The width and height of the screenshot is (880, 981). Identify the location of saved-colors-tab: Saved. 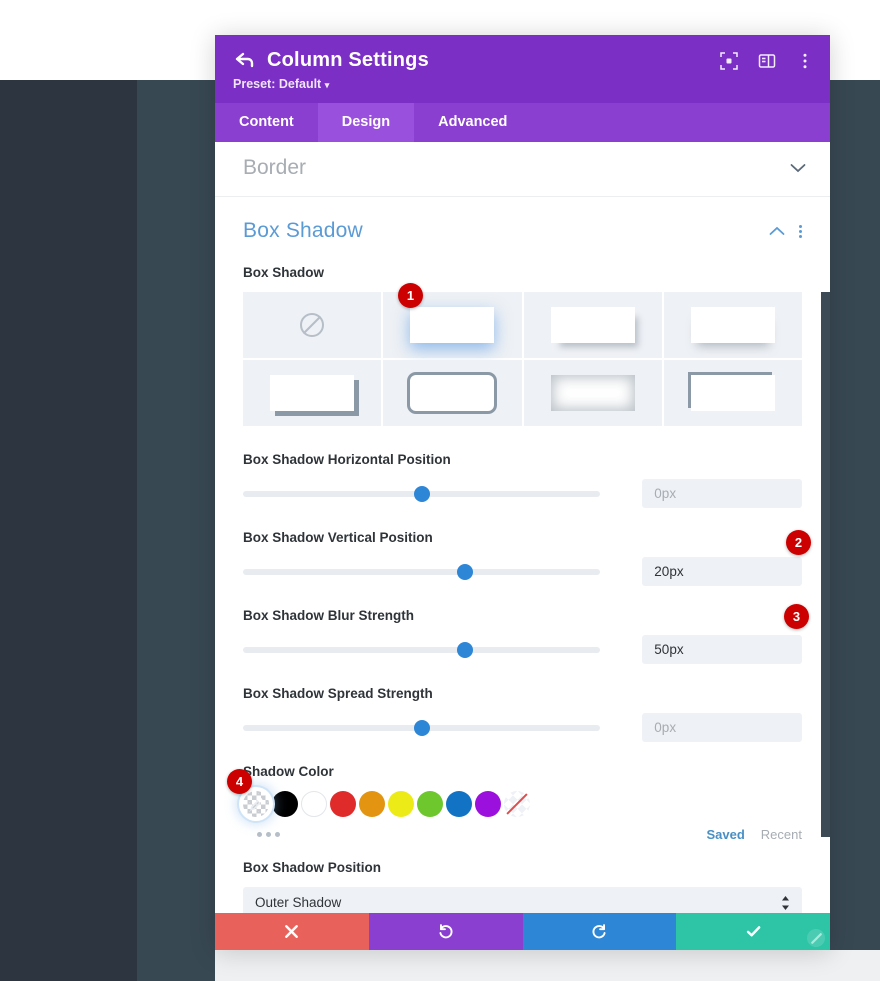
(725, 834).